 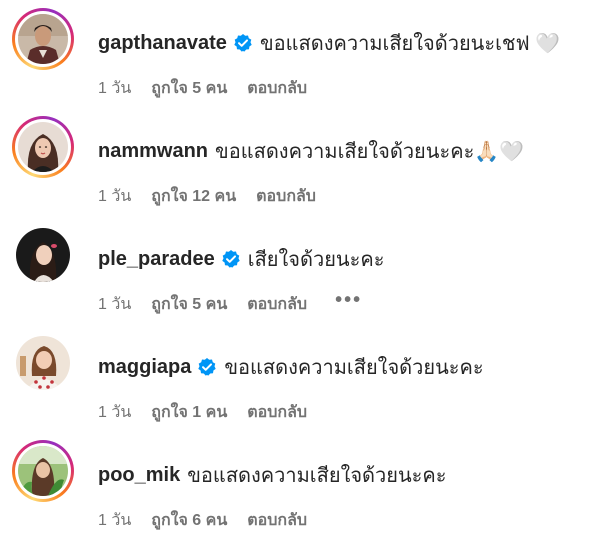 I want to click on comment-meta: 1 วัน ถูกใจ 1 คน ตอบกลับ, so click(x=202, y=412).